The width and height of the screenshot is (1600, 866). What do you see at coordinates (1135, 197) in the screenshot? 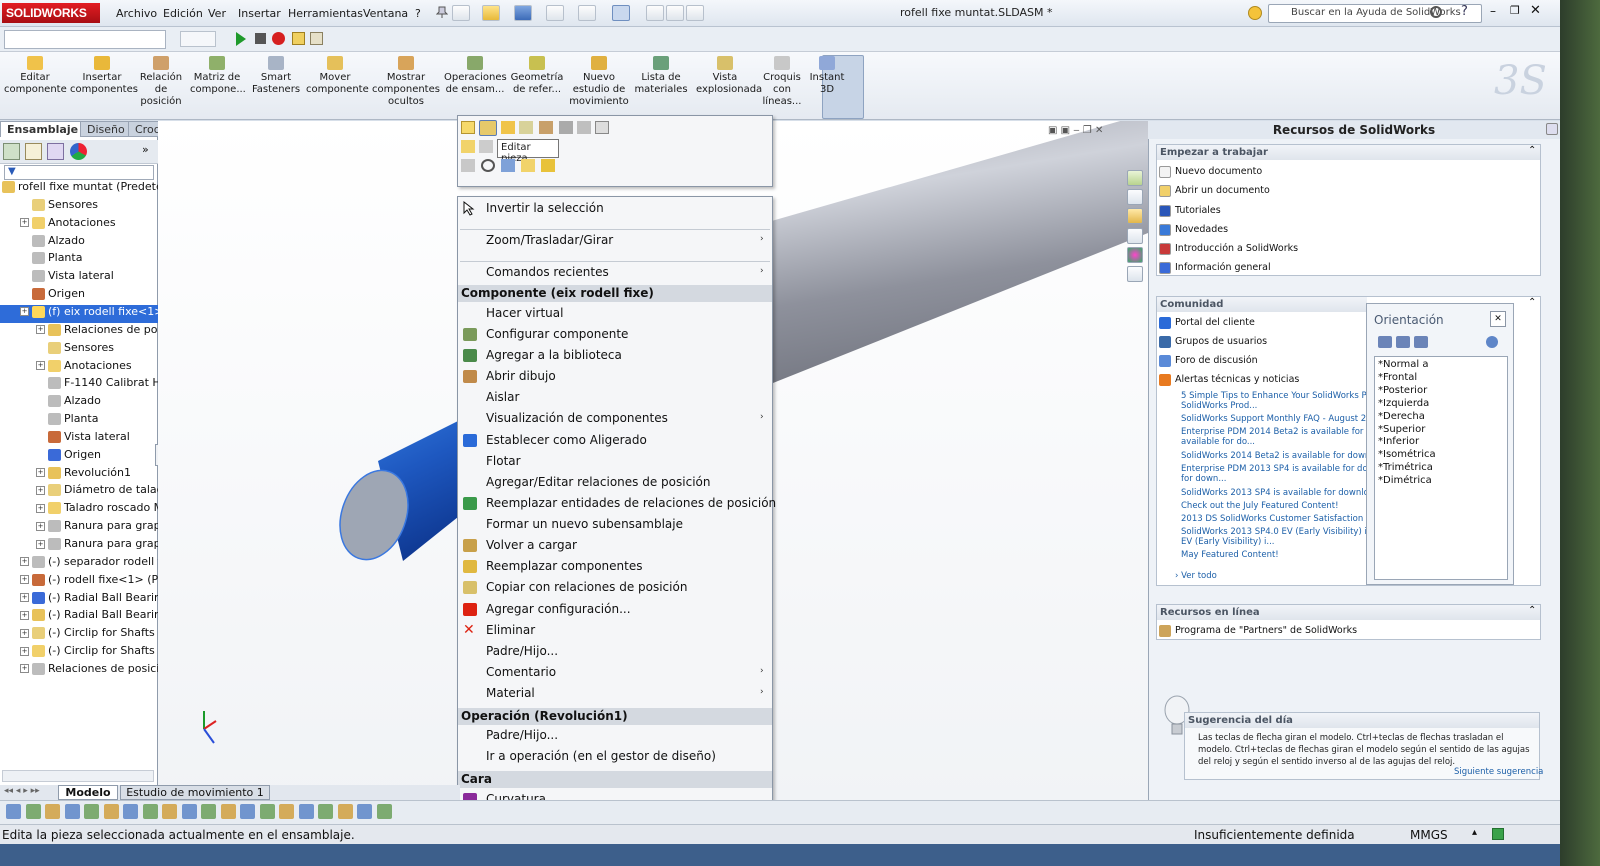
I see `design-library-icon` at bounding box center [1135, 197].